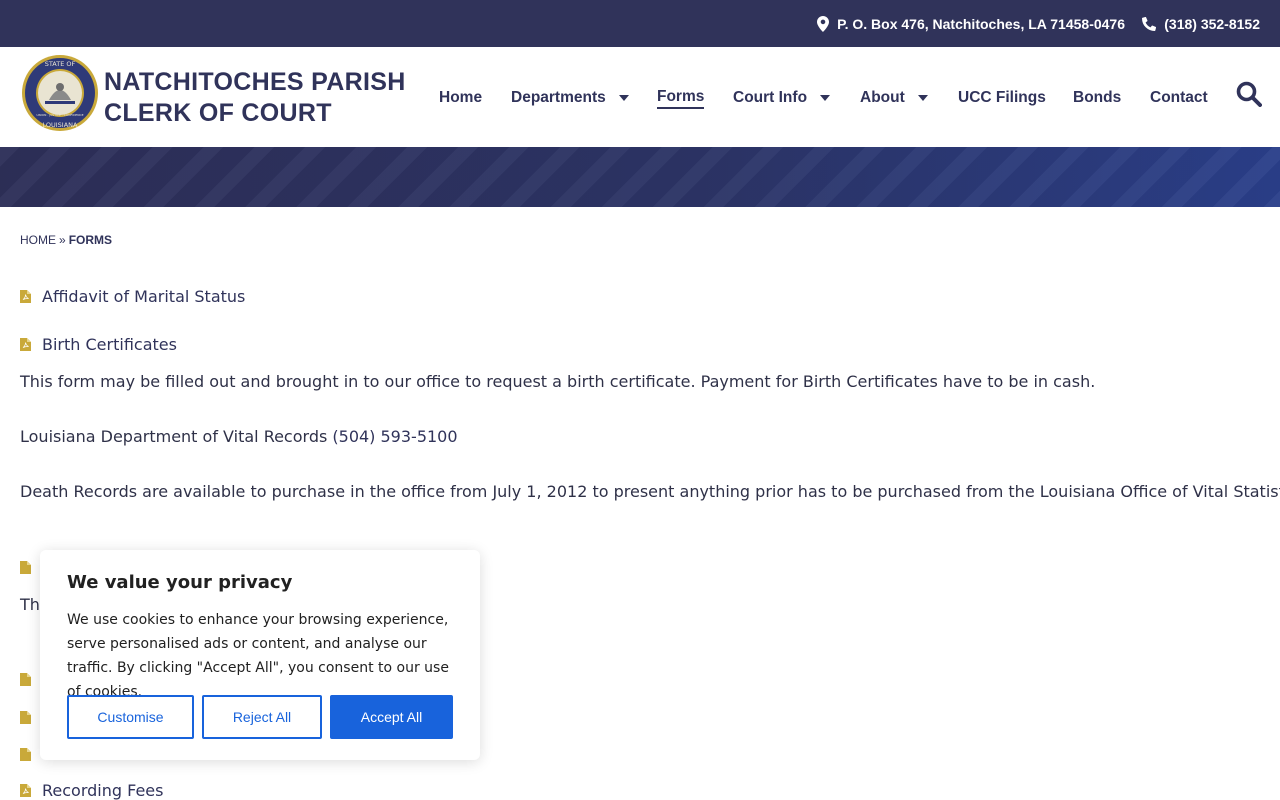 The image size is (1280, 800). What do you see at coordinates (30, 604) in the screenshot?
I see `partial-paragraph: Th` at bounding box center [30, 604].